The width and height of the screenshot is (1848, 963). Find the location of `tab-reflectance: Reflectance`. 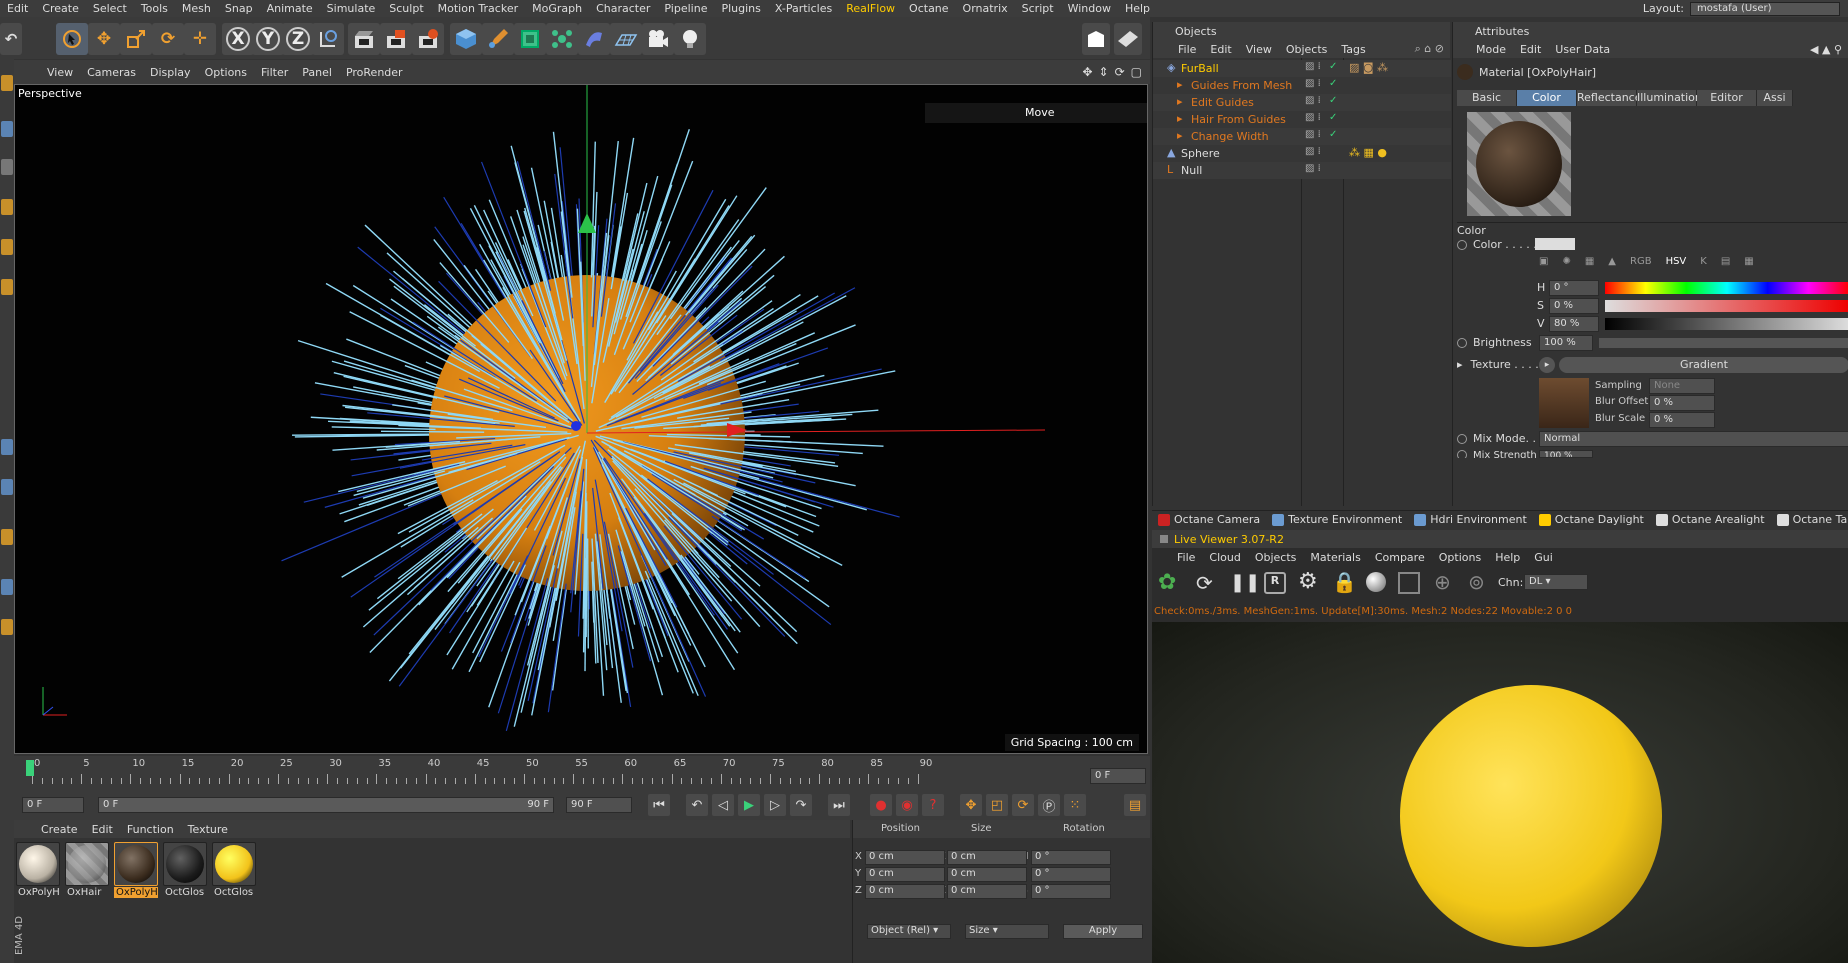

tab-reflectance: Reflectance is located at coordinates (1609, 98).